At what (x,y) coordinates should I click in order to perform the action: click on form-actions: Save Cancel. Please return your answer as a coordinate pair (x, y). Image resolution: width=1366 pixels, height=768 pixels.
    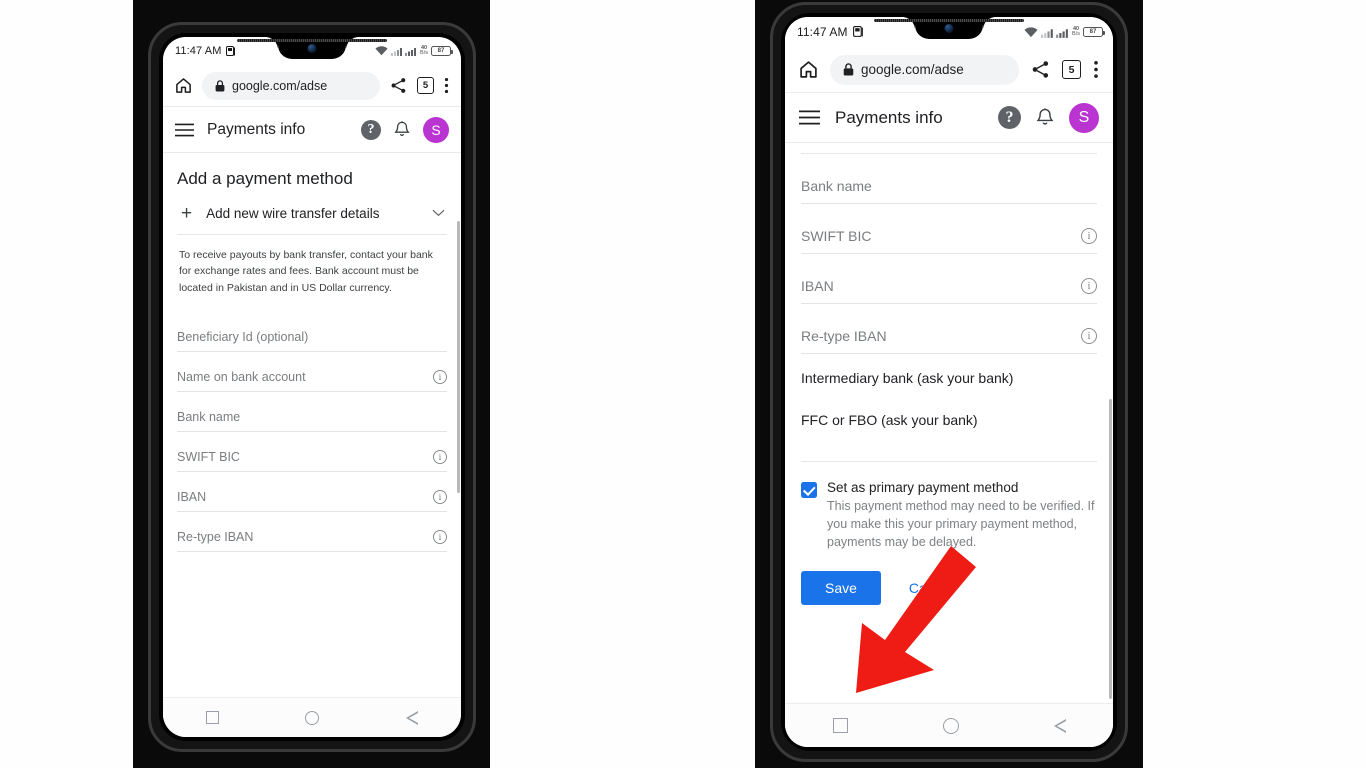
    Looking at the image, I should click on (949, 583).